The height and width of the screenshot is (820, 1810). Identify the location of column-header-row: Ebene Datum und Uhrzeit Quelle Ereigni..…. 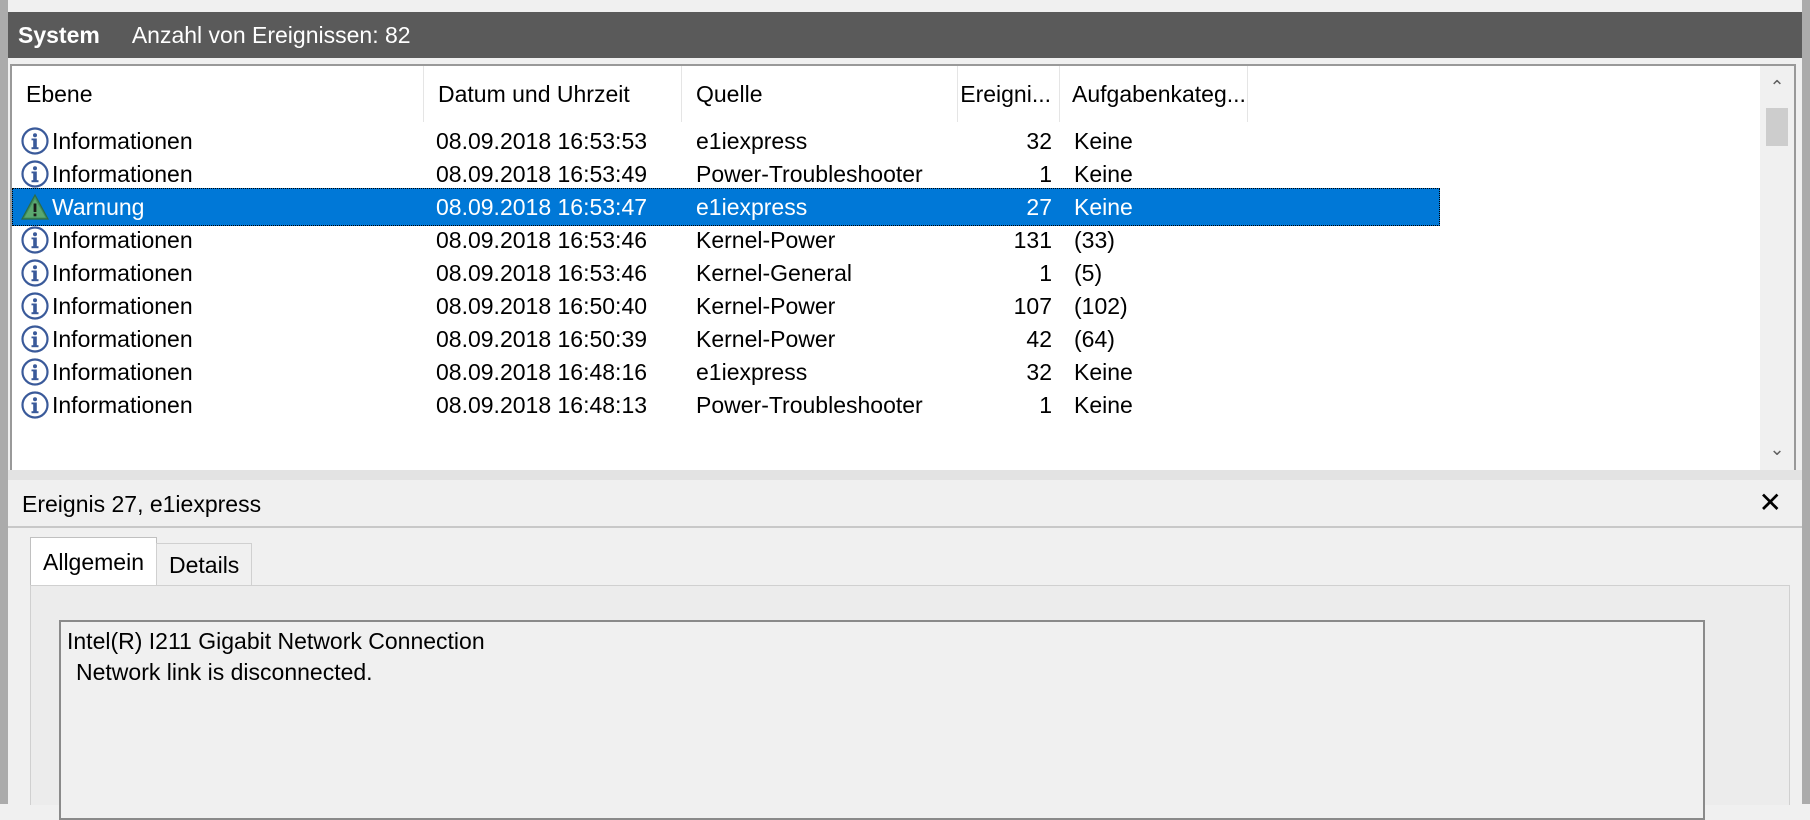
(726, 94).